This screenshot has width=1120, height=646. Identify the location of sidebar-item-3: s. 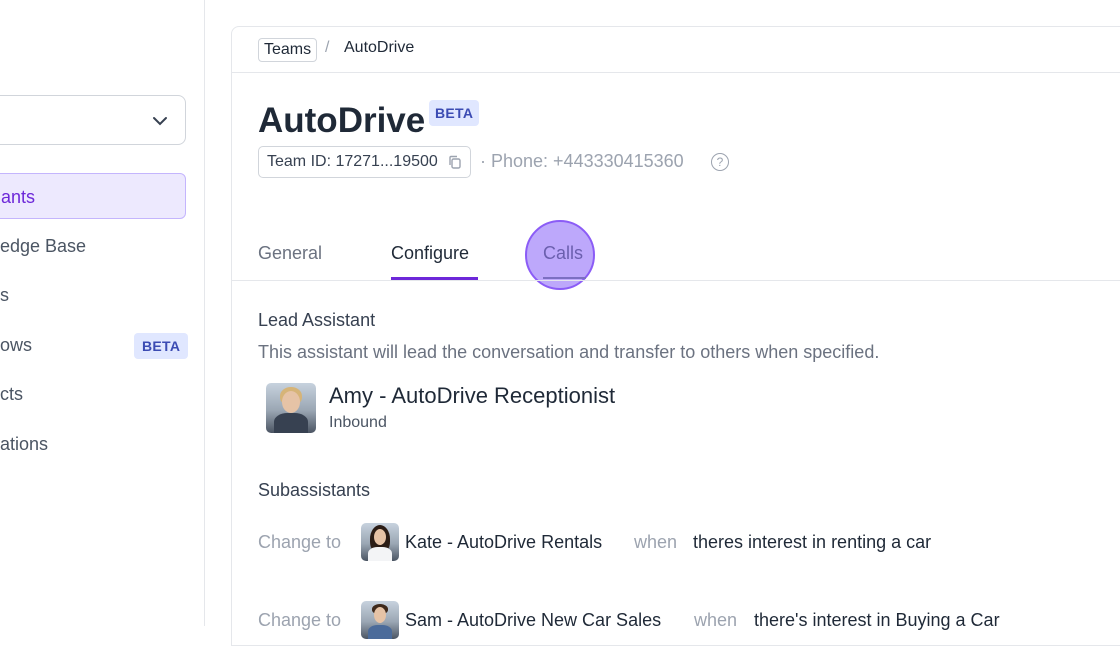
(93, 295).